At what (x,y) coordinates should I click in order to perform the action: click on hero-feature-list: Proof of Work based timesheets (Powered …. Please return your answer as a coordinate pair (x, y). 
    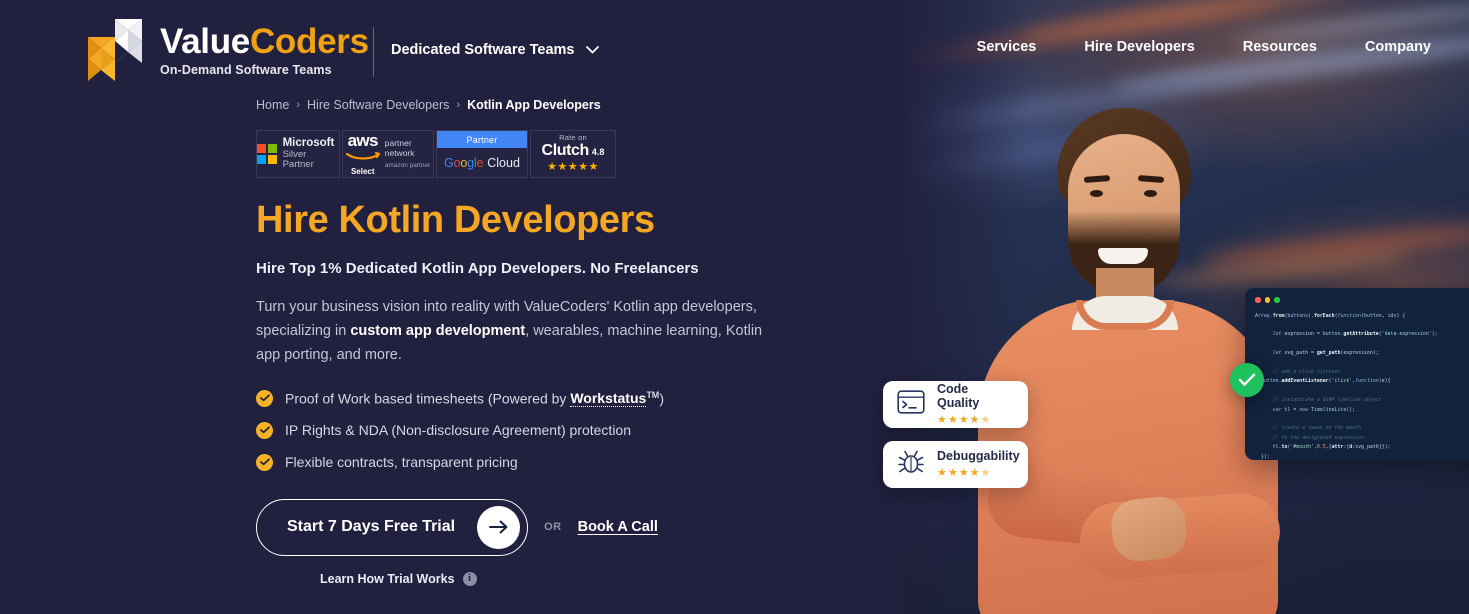
    Looking at the image, I should click on (576, 430).